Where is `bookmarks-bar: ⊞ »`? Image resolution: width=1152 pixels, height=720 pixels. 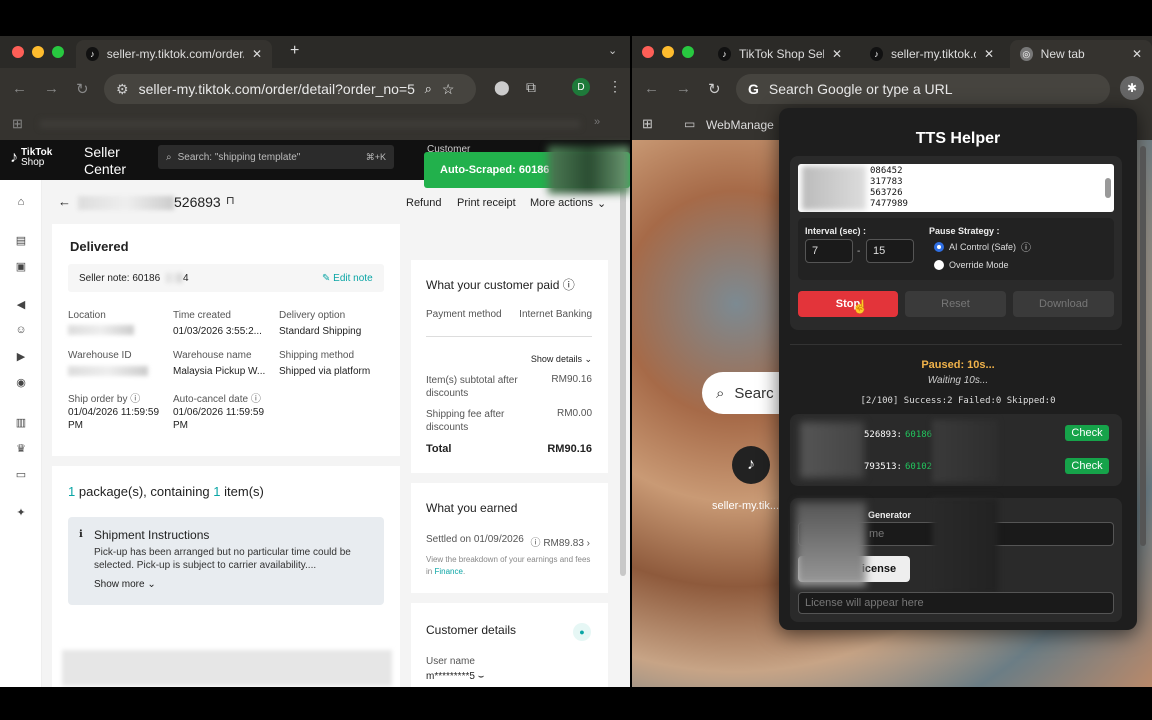
bookmarks-bar: ⊞ » is located at coordinates (315, 125).